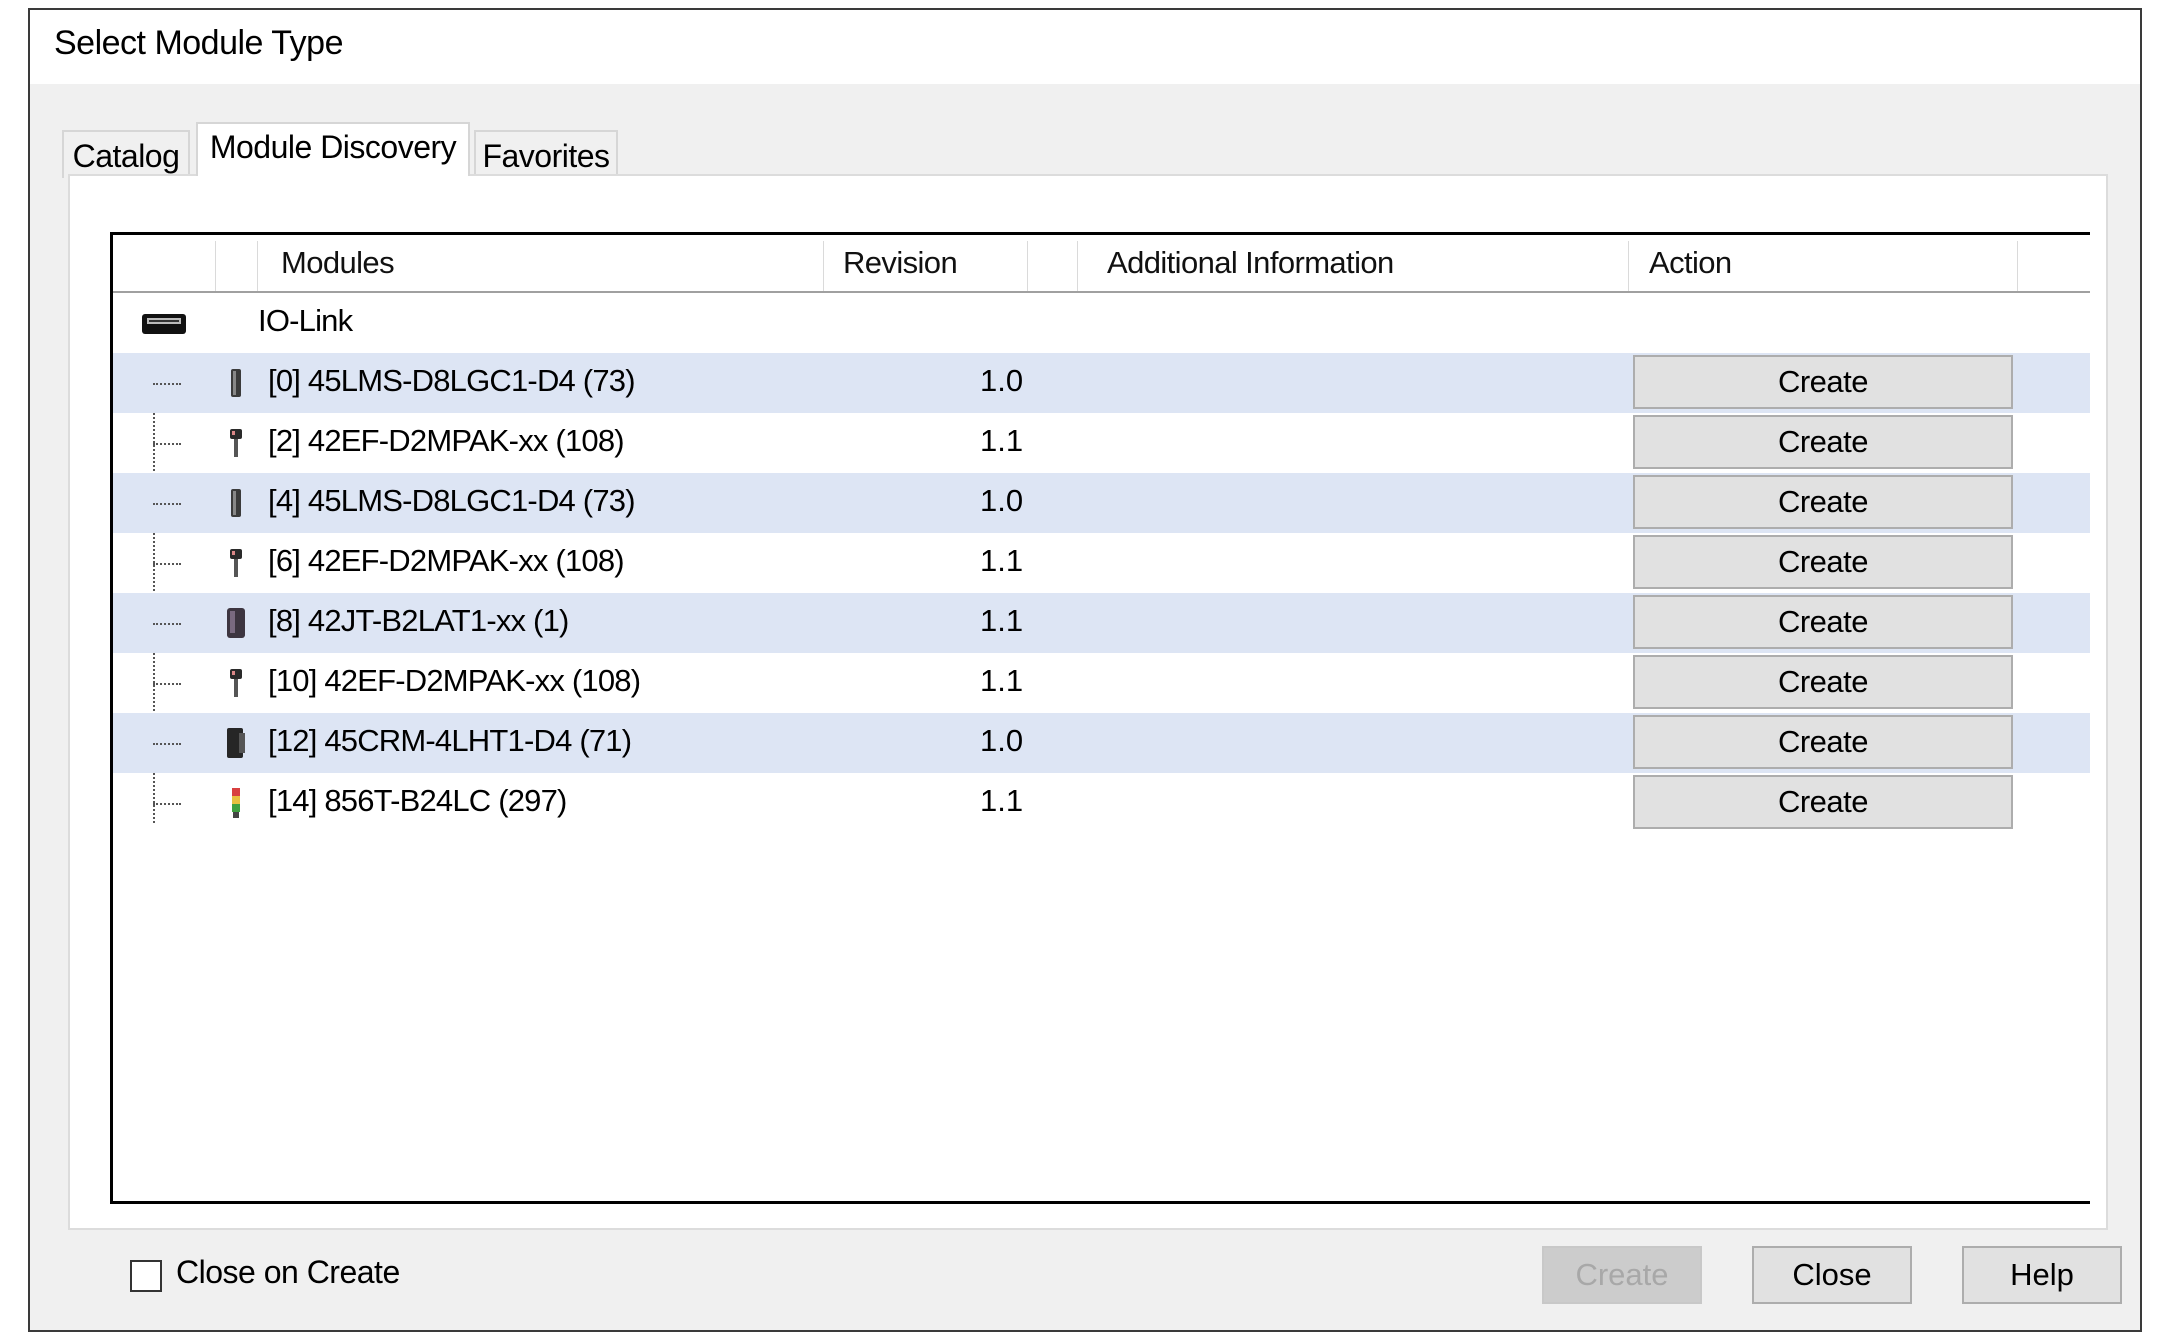 This screenshot has height=1340, width=2160. I want to click on table-row: [2] 42EF-D2MPAK-xx (108) 1.1 Create, so click(1101, 443).